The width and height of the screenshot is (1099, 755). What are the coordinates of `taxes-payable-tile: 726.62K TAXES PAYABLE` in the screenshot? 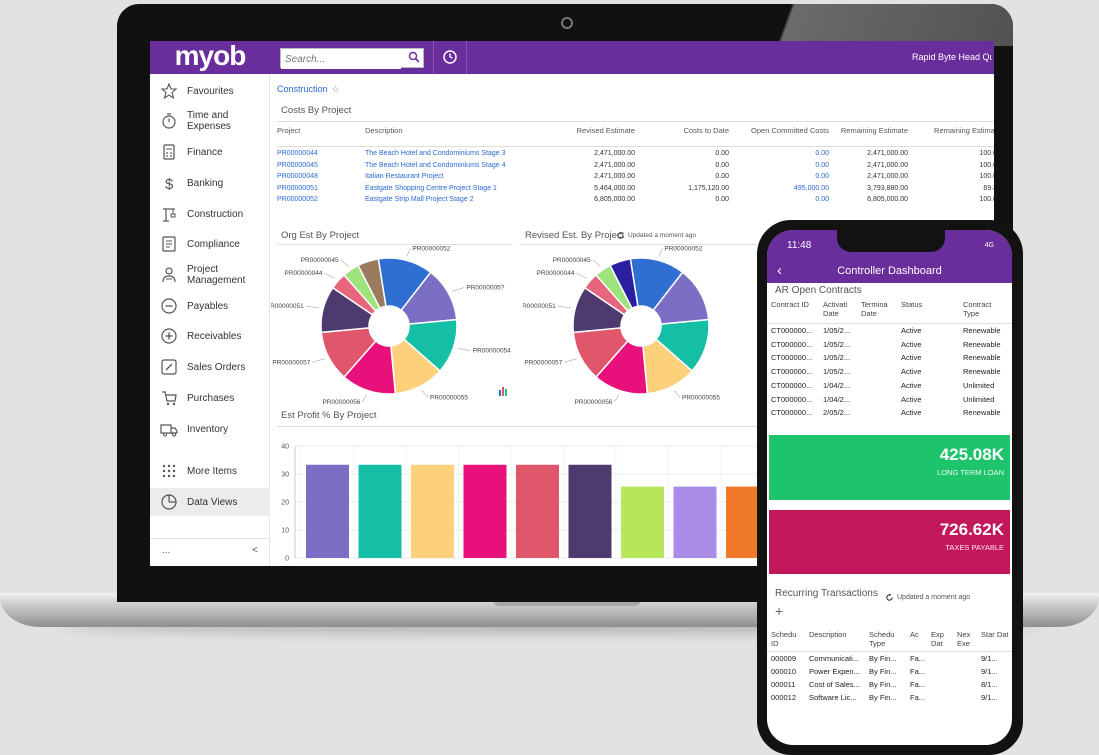 It's located at (889, 542).